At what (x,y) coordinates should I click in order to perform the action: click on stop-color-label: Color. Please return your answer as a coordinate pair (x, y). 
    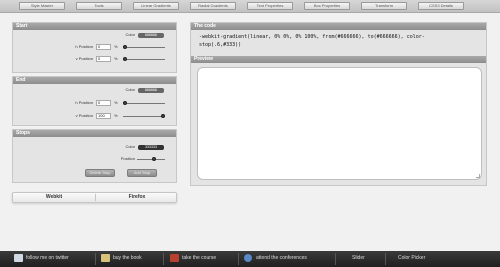
    Looking at the image, I should click on (130, 146).